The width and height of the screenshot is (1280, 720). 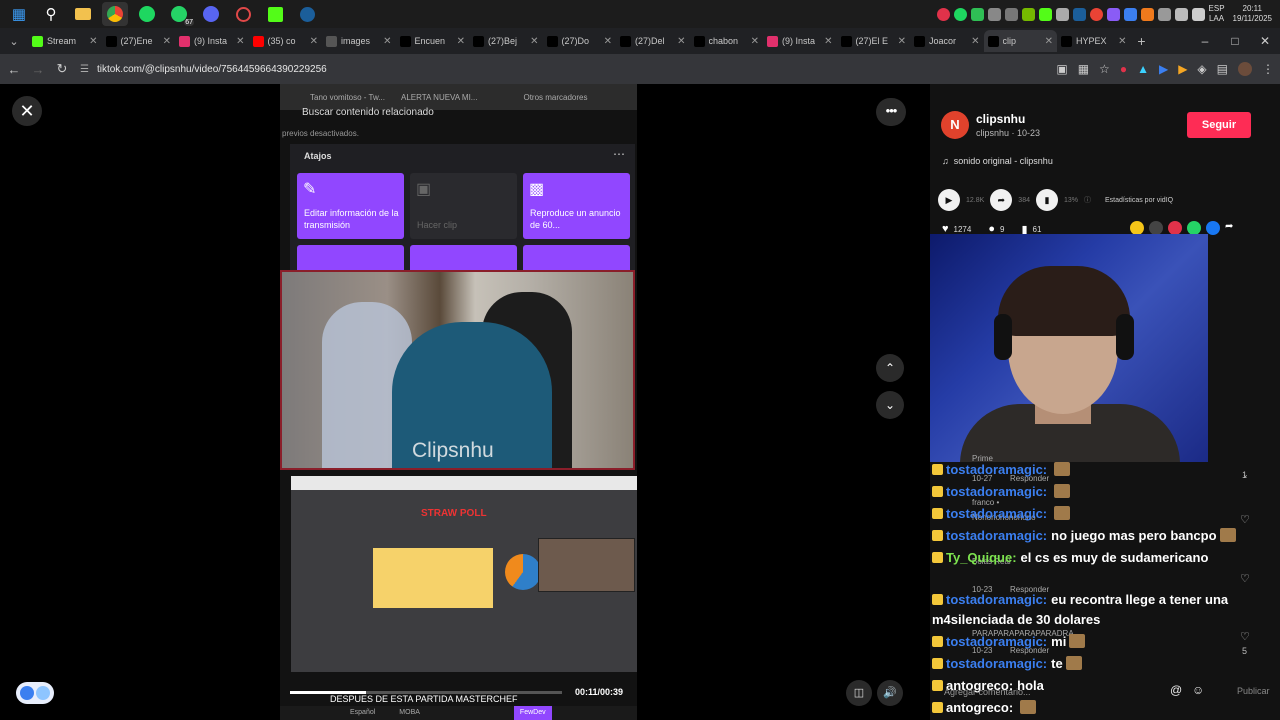 What do you see at coordinates (1252, 14) in the screenshot?
I see `system-clock: 20:11 19/11/2025` at bounding box center [1252, 14].